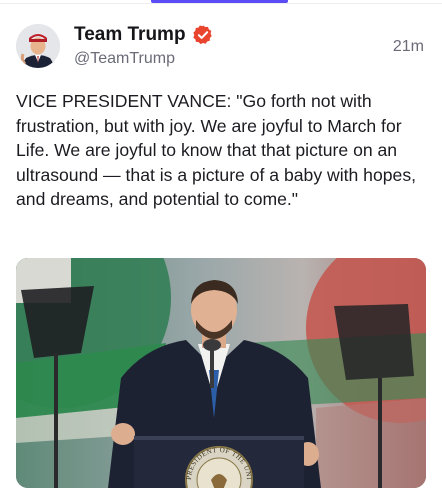  What do you see at coordinates (408, 47) in the screenshot?
I see `post-timestamp: 21m` at bounding box center [408, 47].